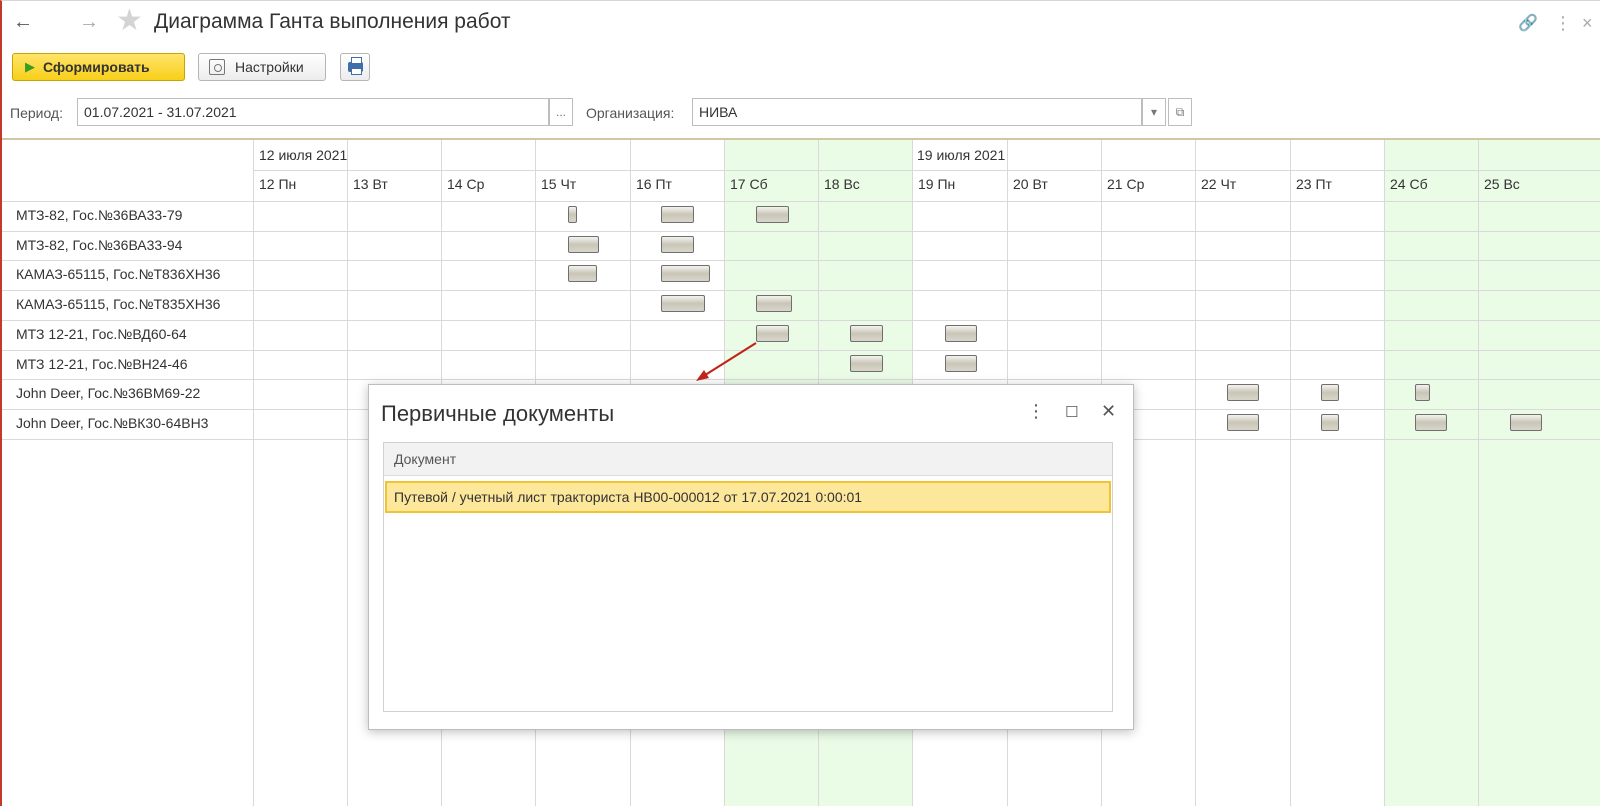 This screenshot has height=806, width=1600. I want to click on close-icon: ×, so click(1587, 23).